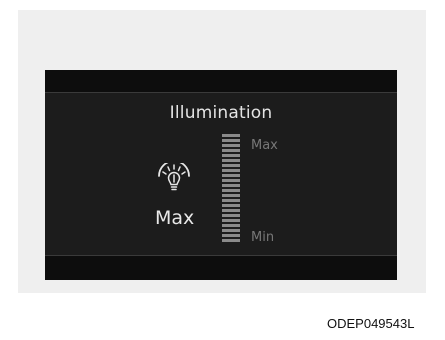 The width and height of the screenshot is (445, 340). Describe the element at coordinates (221, 113) in the screenshot. I see `display-title: Illumination` at that location.